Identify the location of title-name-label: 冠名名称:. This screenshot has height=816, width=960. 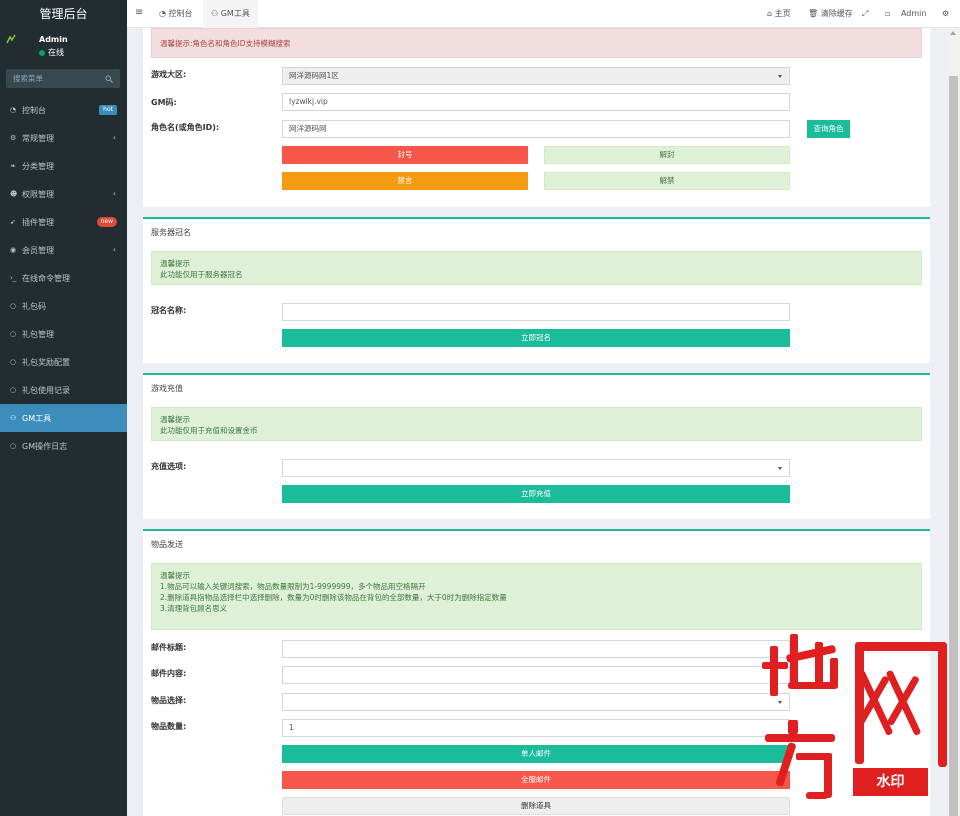
(169, 310).